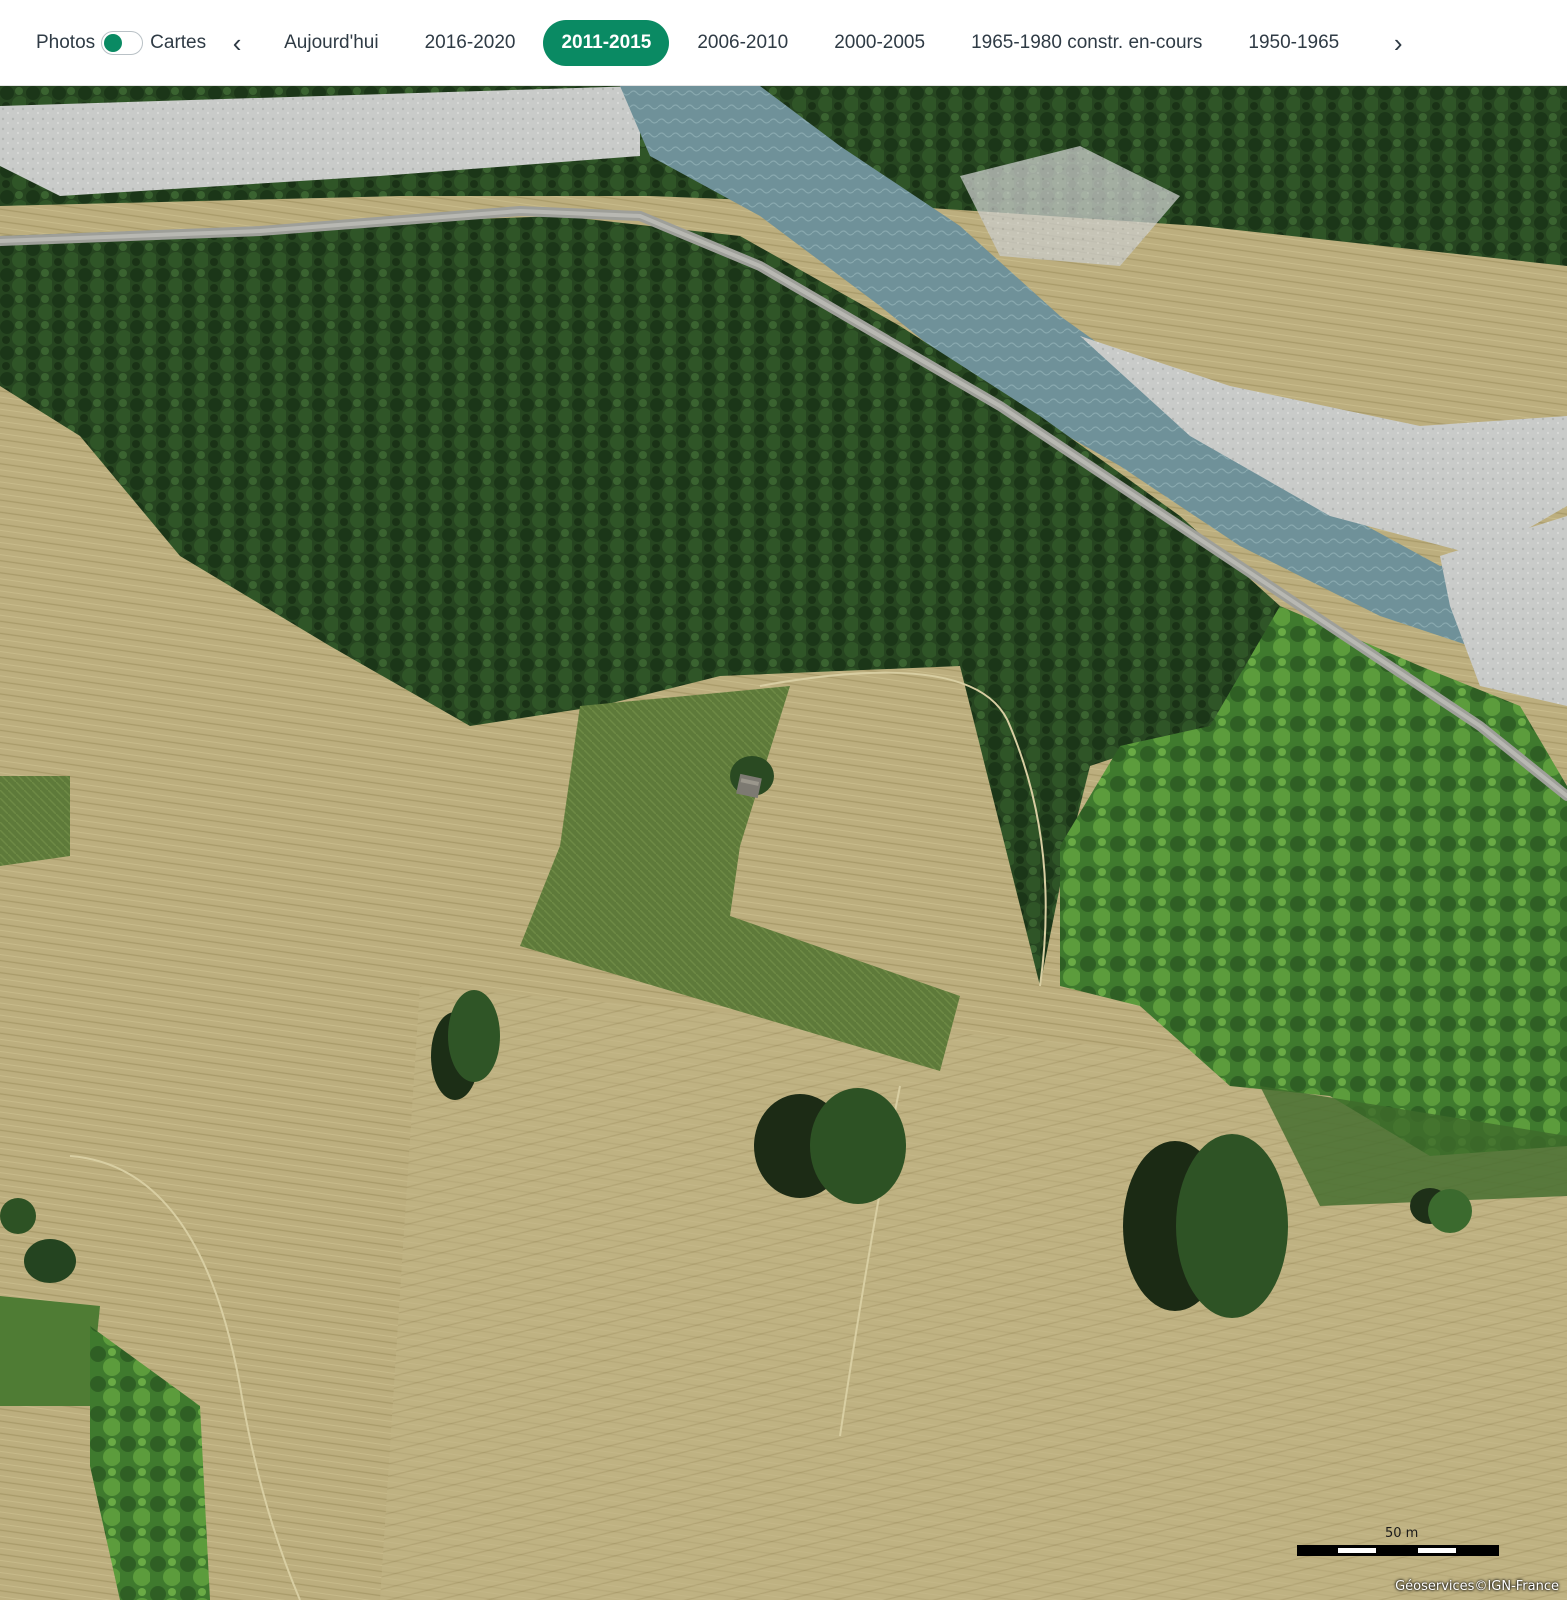  I want to click on period-1965-1980: 1965-1980 constr. en-cours, so click(1086, 43).